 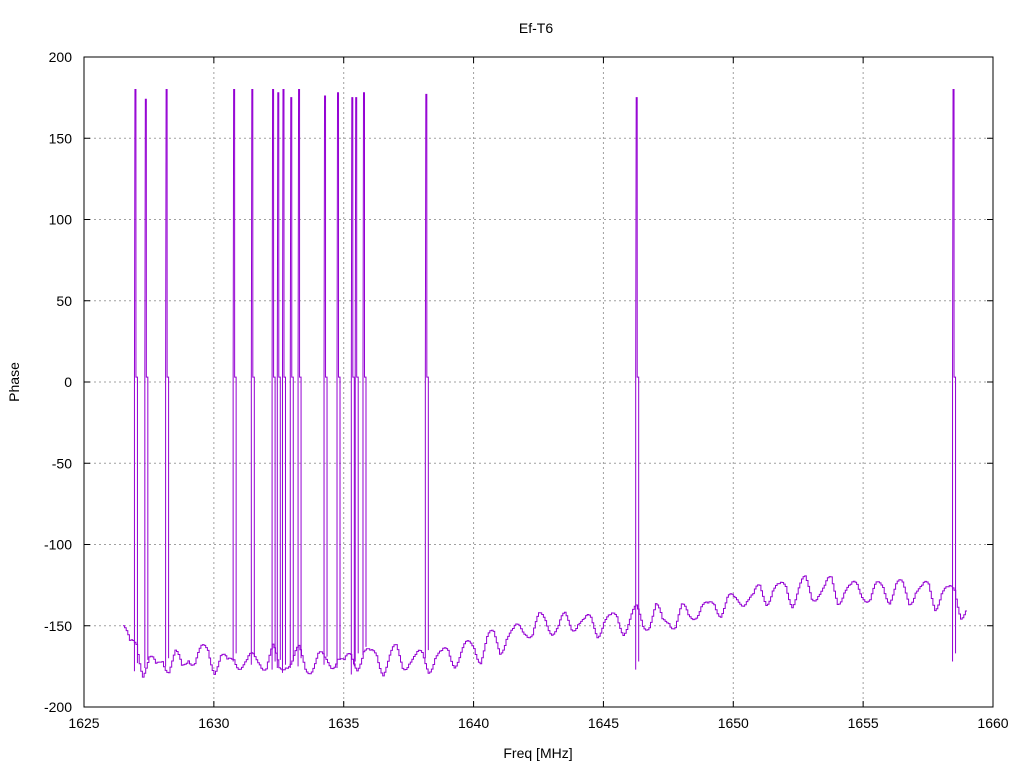 What do you see at coordinates (61, 220) in the screenshot?
I see `y-tick-label: 100` at bounding box center [61, 220].